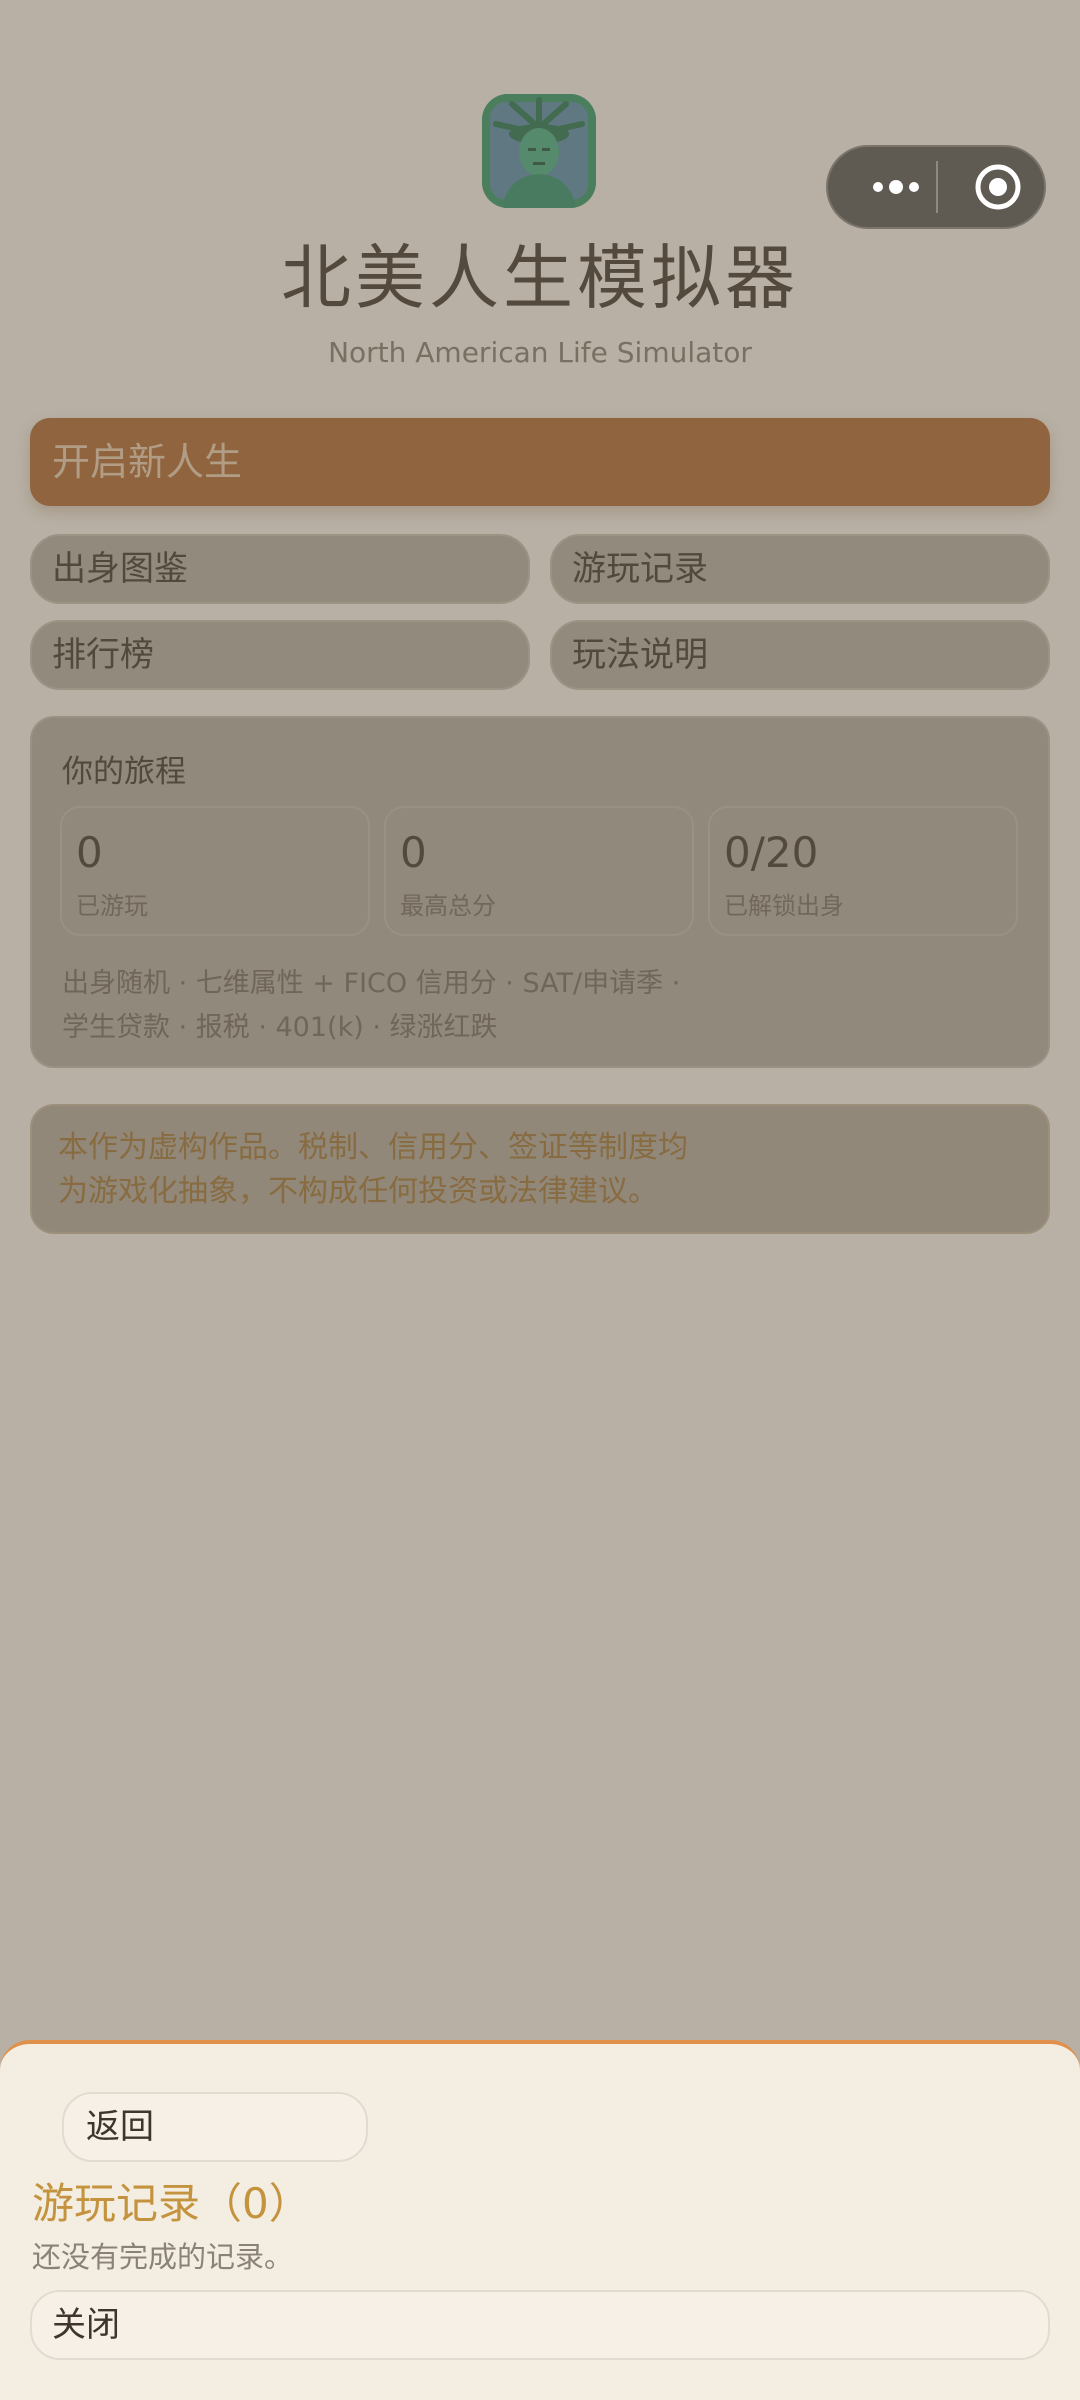  What do you see at coordinates (896, 187) in the screenshot?
I see `more-dots-icon` at bounding box center [896, 187].